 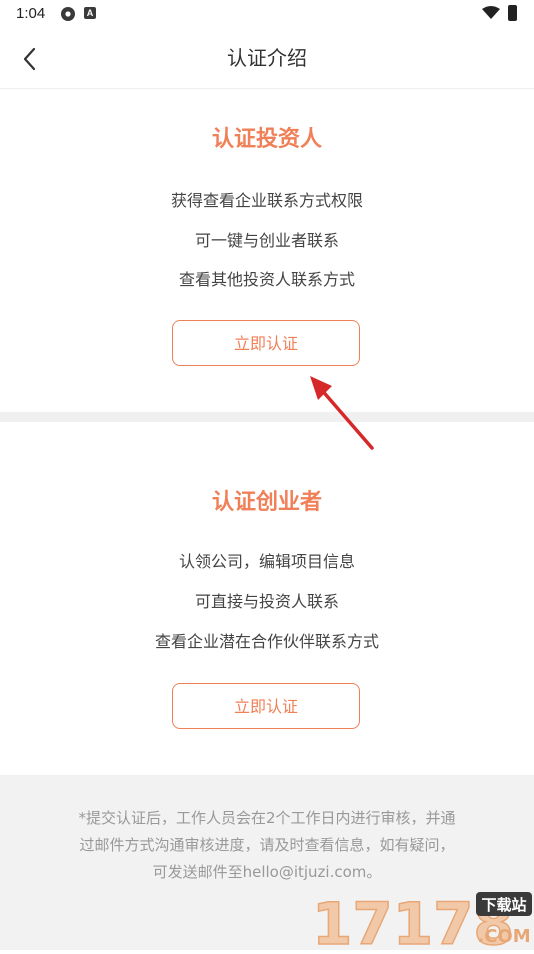 I want to click on chevron-left-icon, so click(x=29, y=59).